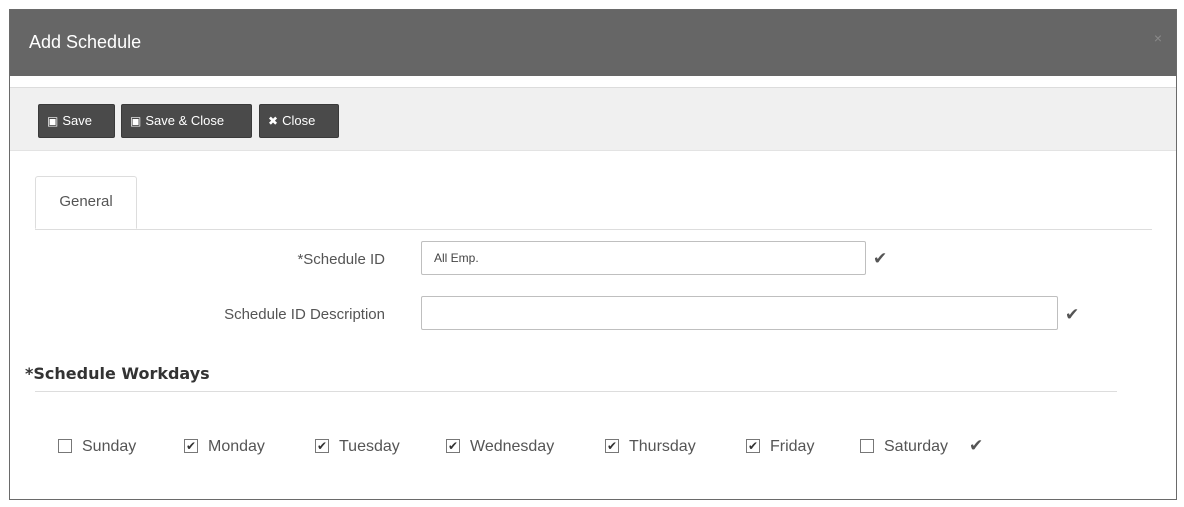 This screenshot has width=1184, height=507. What do you see at coordinates (273, 121) in the screenshot?
I see `close-icon: ✖` at bounding box center [273, 121].